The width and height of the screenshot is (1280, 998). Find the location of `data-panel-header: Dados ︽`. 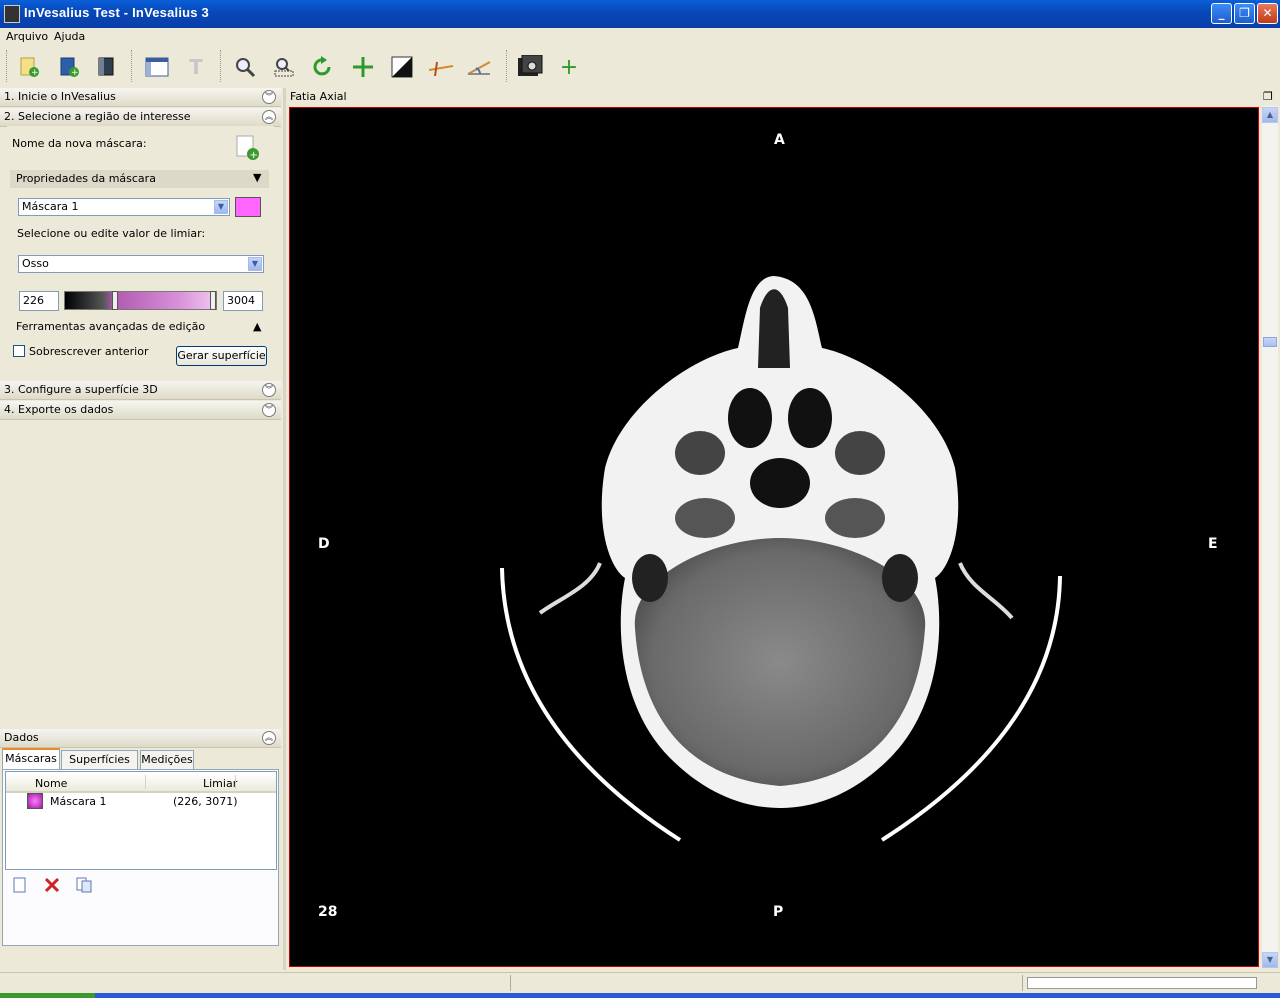

data-panel-header: Dados ︽ is located at coordinates (140, 738).